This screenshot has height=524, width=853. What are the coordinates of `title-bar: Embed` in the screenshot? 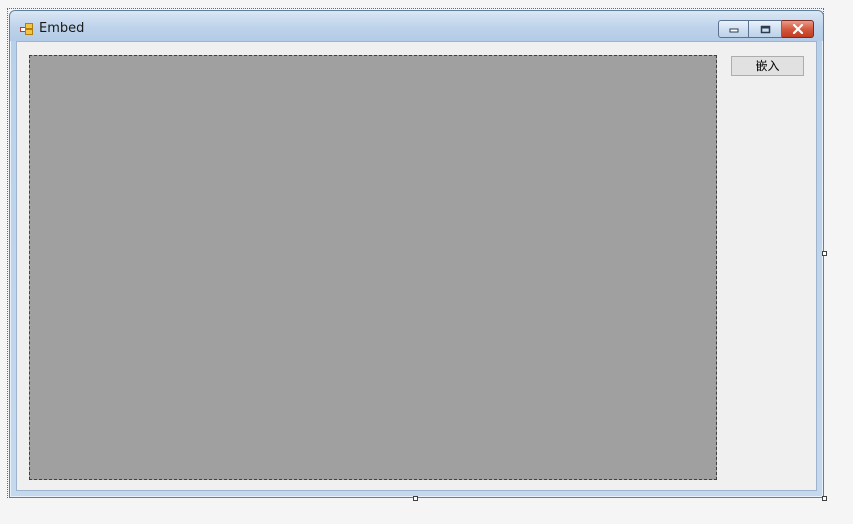 It's located at (416, 26).